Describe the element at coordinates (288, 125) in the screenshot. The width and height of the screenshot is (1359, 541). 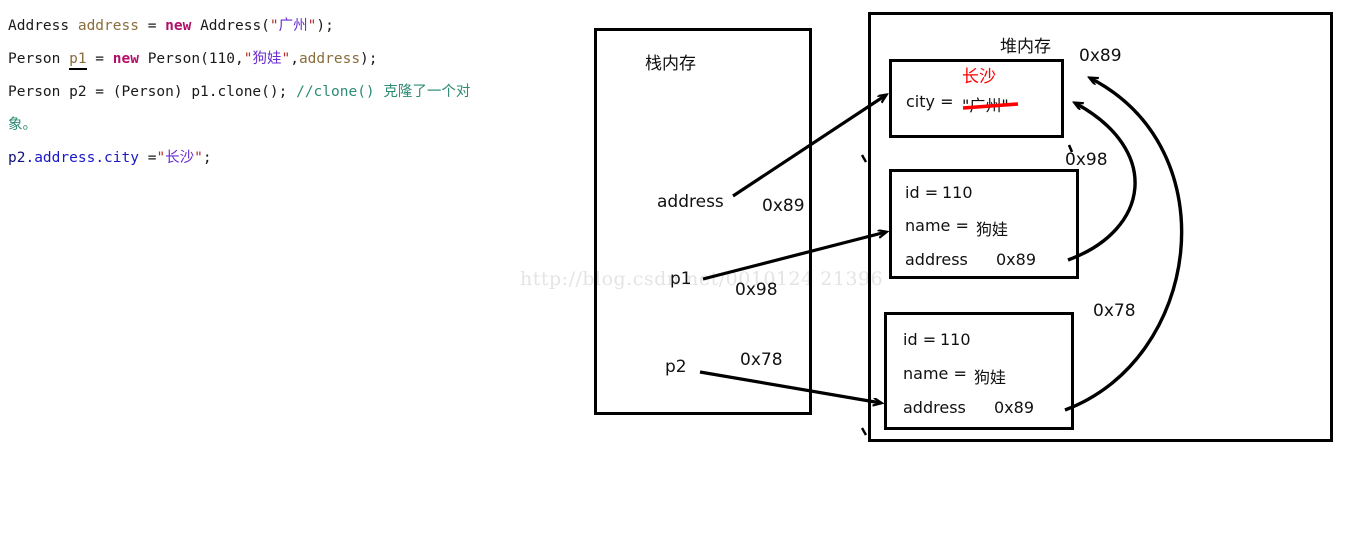
I see `code-line-4: 象。` at that location.